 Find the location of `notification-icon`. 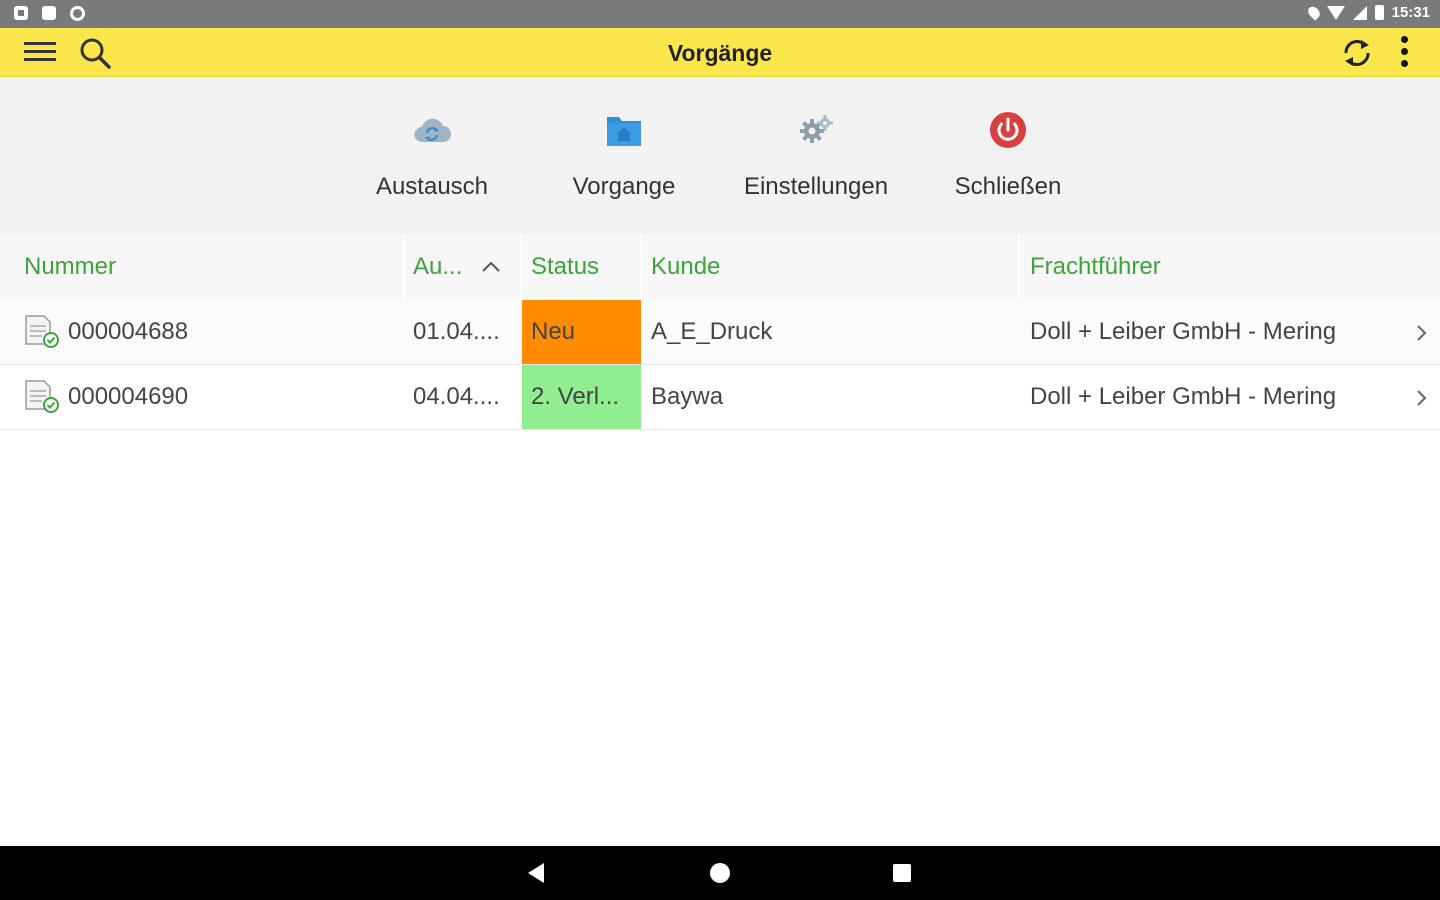

notification-icon is located at coordinates (21, 13).